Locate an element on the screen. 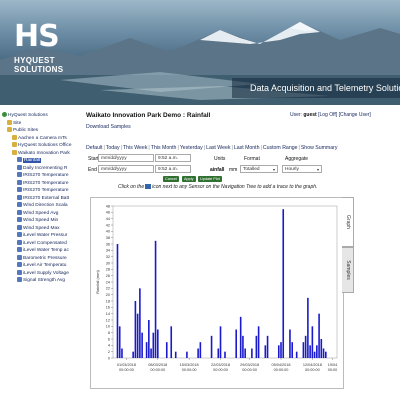  tree-item: HyQuest Solutions Office is located at coordinates (42, 145).